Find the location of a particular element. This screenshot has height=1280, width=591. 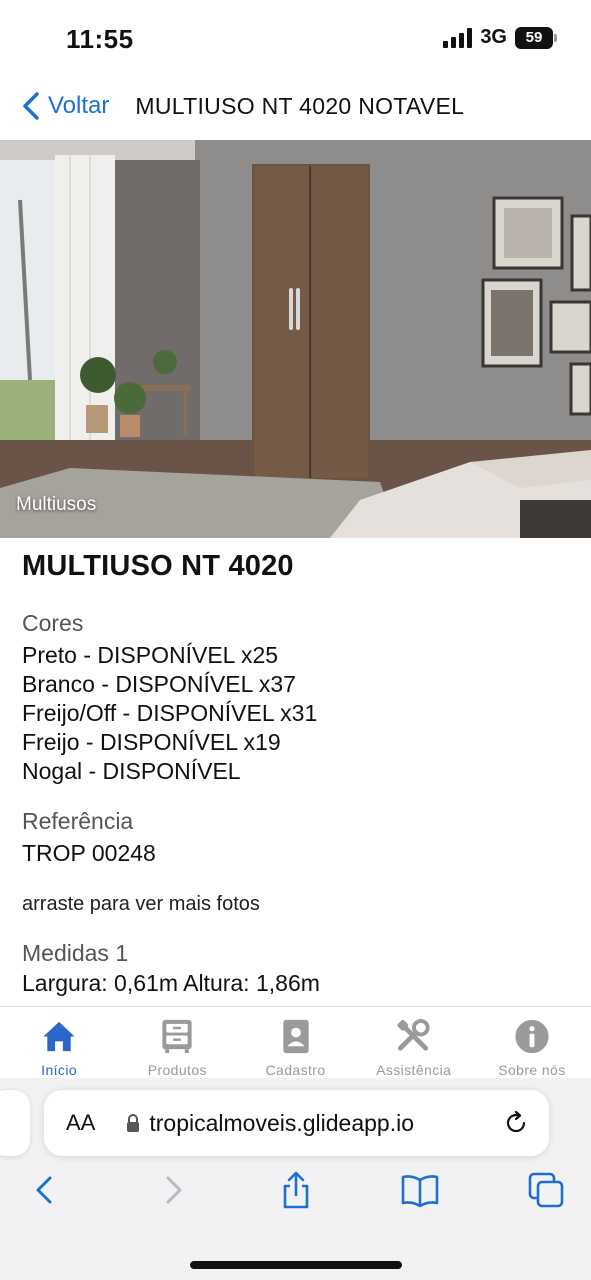

url-text: tropicalmoveis.glideapp.io is located at coordinates (282, 1122).